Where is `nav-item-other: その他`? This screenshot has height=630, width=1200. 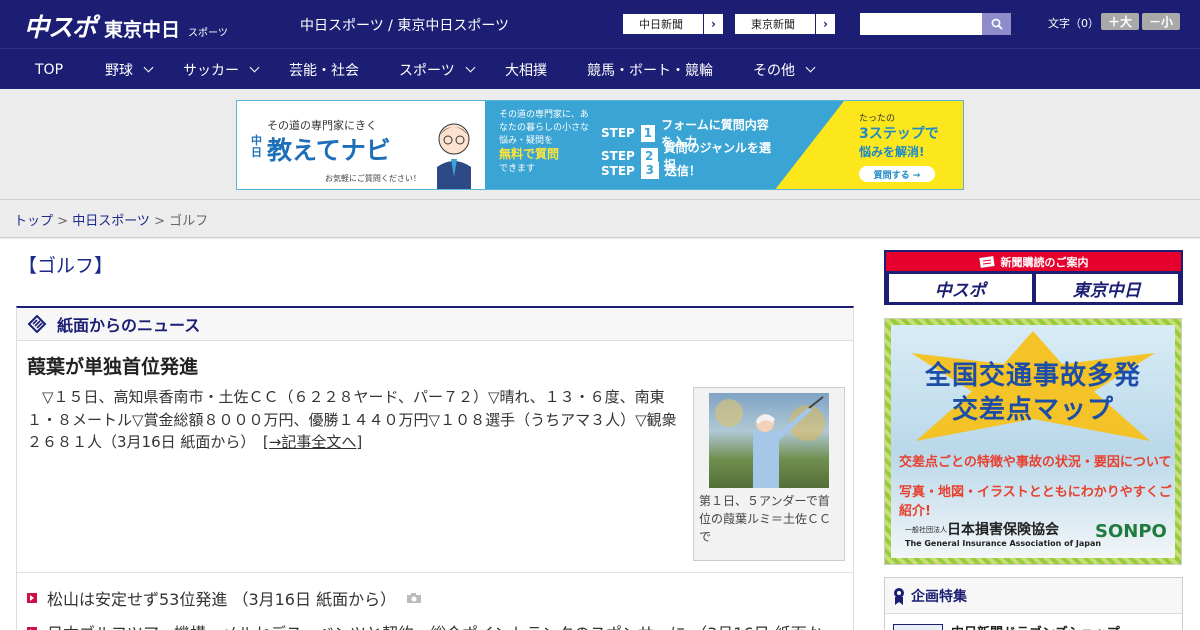
nav-item-other: その他 is located at coordinates (784, 69).